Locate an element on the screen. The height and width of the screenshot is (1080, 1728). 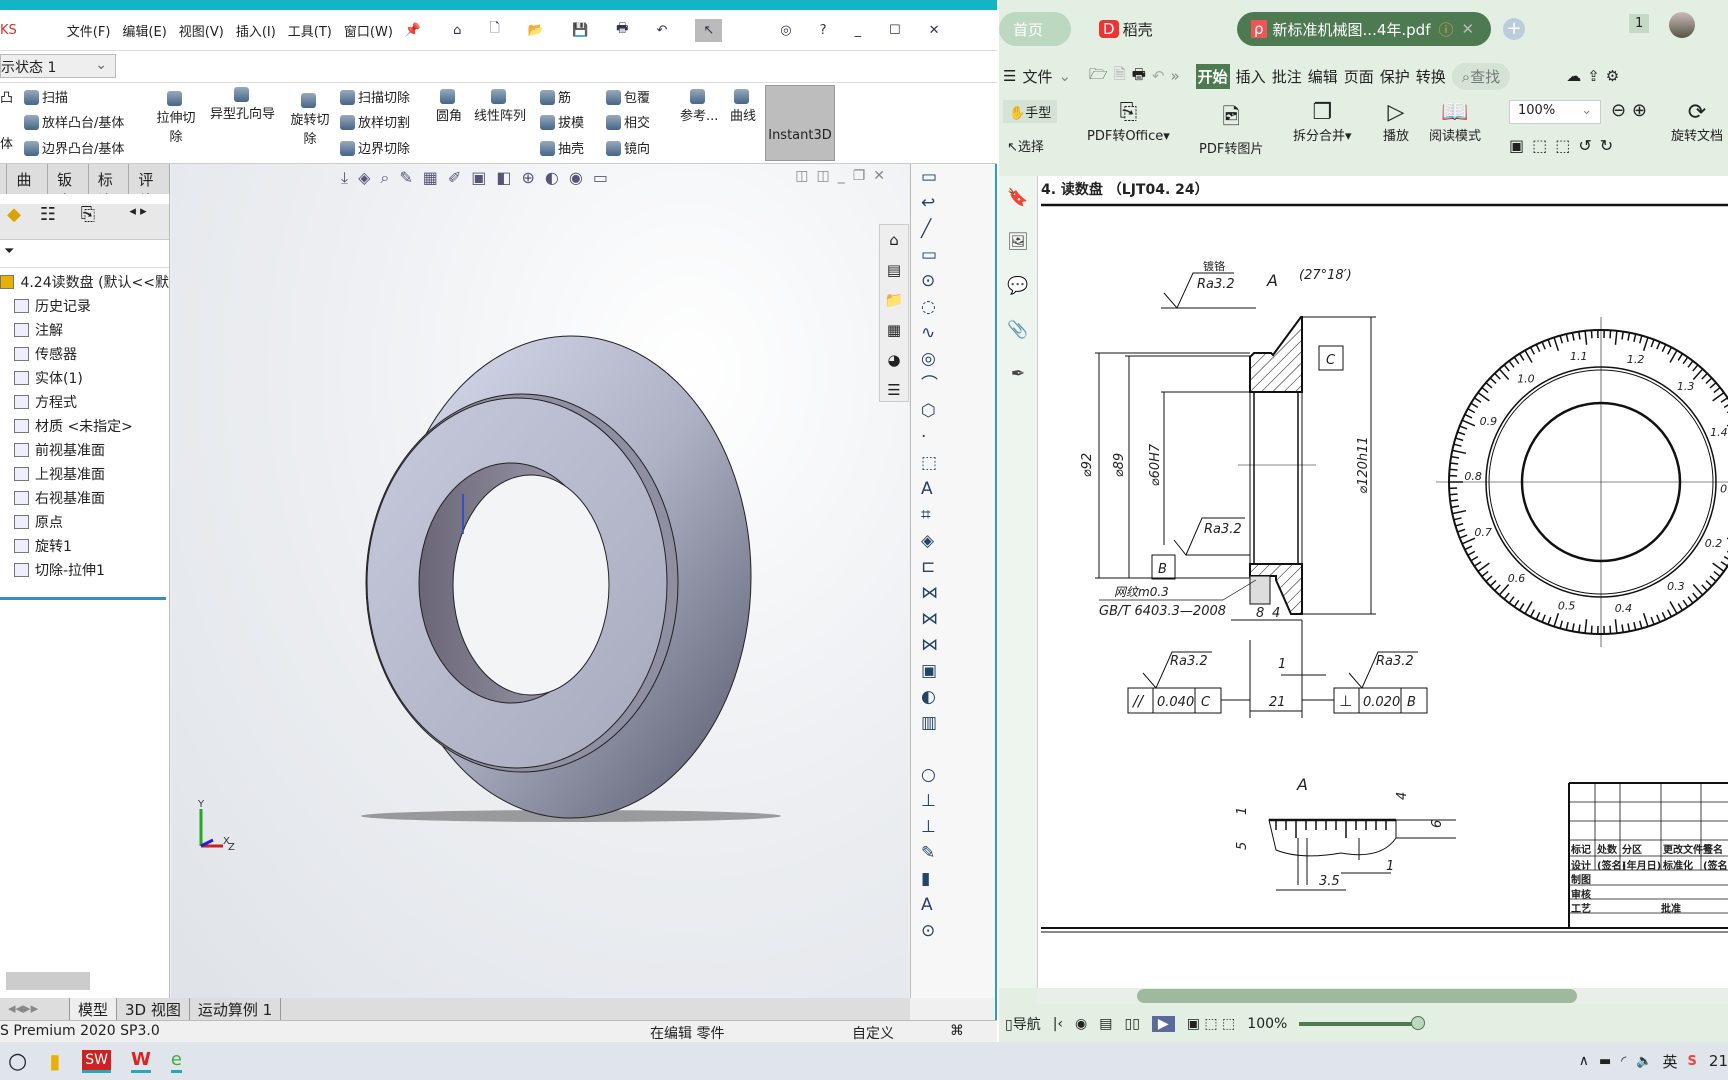
wrap-button: 包覆 is located at coordinates (628, 96).